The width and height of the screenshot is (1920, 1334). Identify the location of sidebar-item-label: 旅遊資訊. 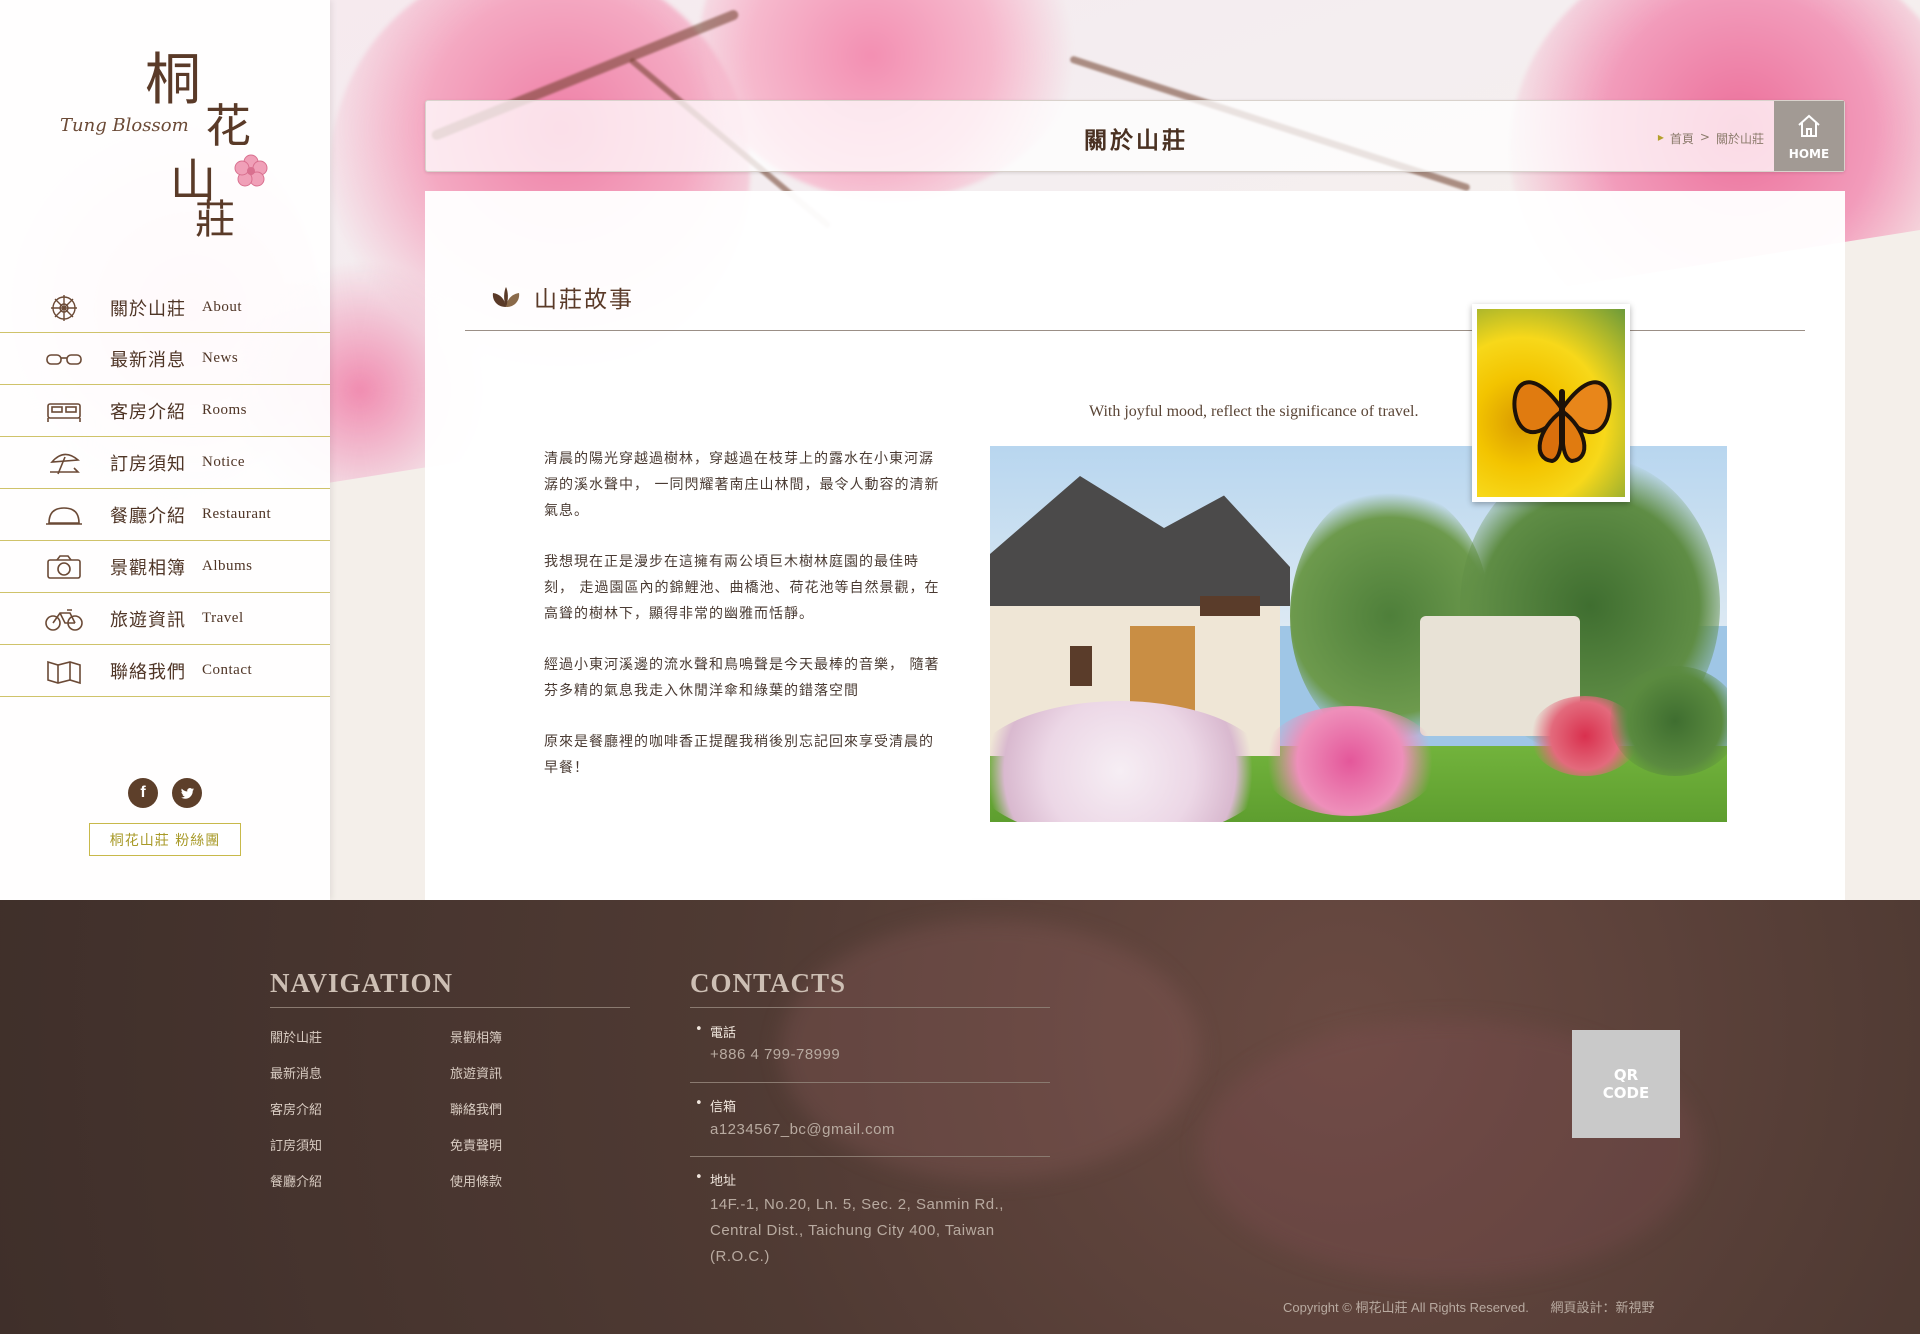
(148, 620).